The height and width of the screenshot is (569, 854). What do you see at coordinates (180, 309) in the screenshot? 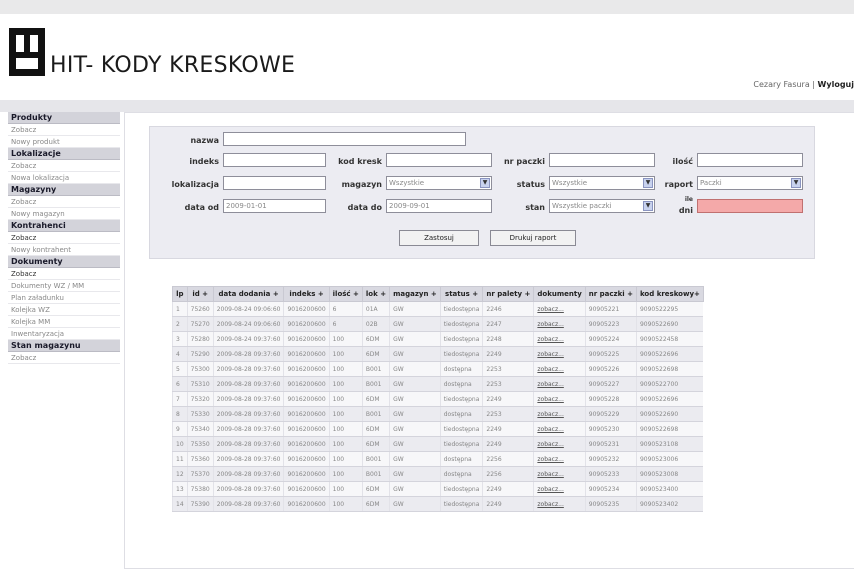
I see `table-cell: 1` at bounding box center [180, 309].